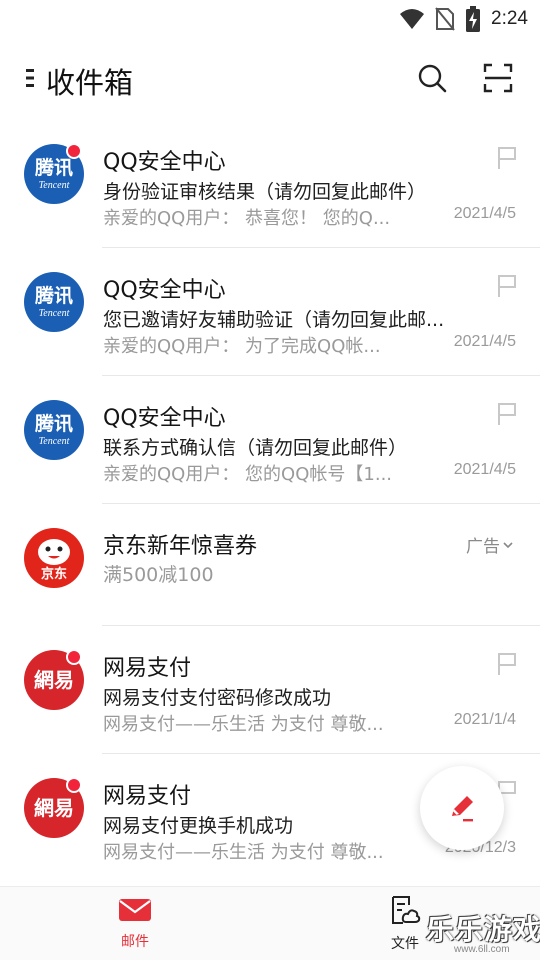 This screenshot has height=960, width=540. Describe the element at coordinates (265, 192) in the screenshot. I see `mail-subject: 身份验证审核结果（请勿回复此邮件）` at that location.